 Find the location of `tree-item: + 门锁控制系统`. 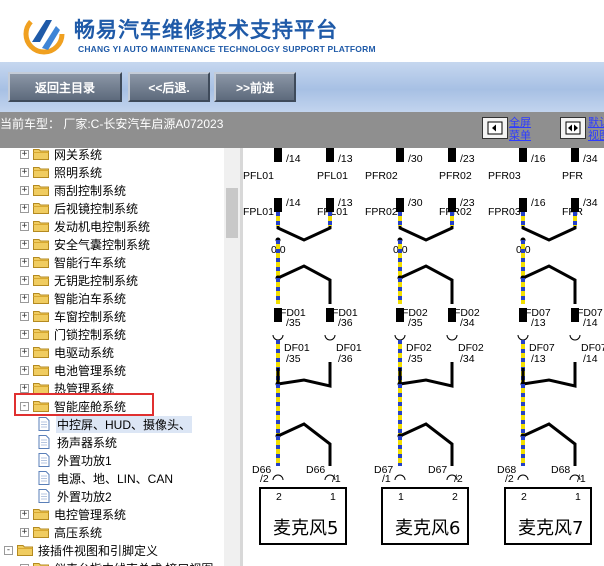

tree-item: + 门锁控制系统 is located at coordinates (73, 334).